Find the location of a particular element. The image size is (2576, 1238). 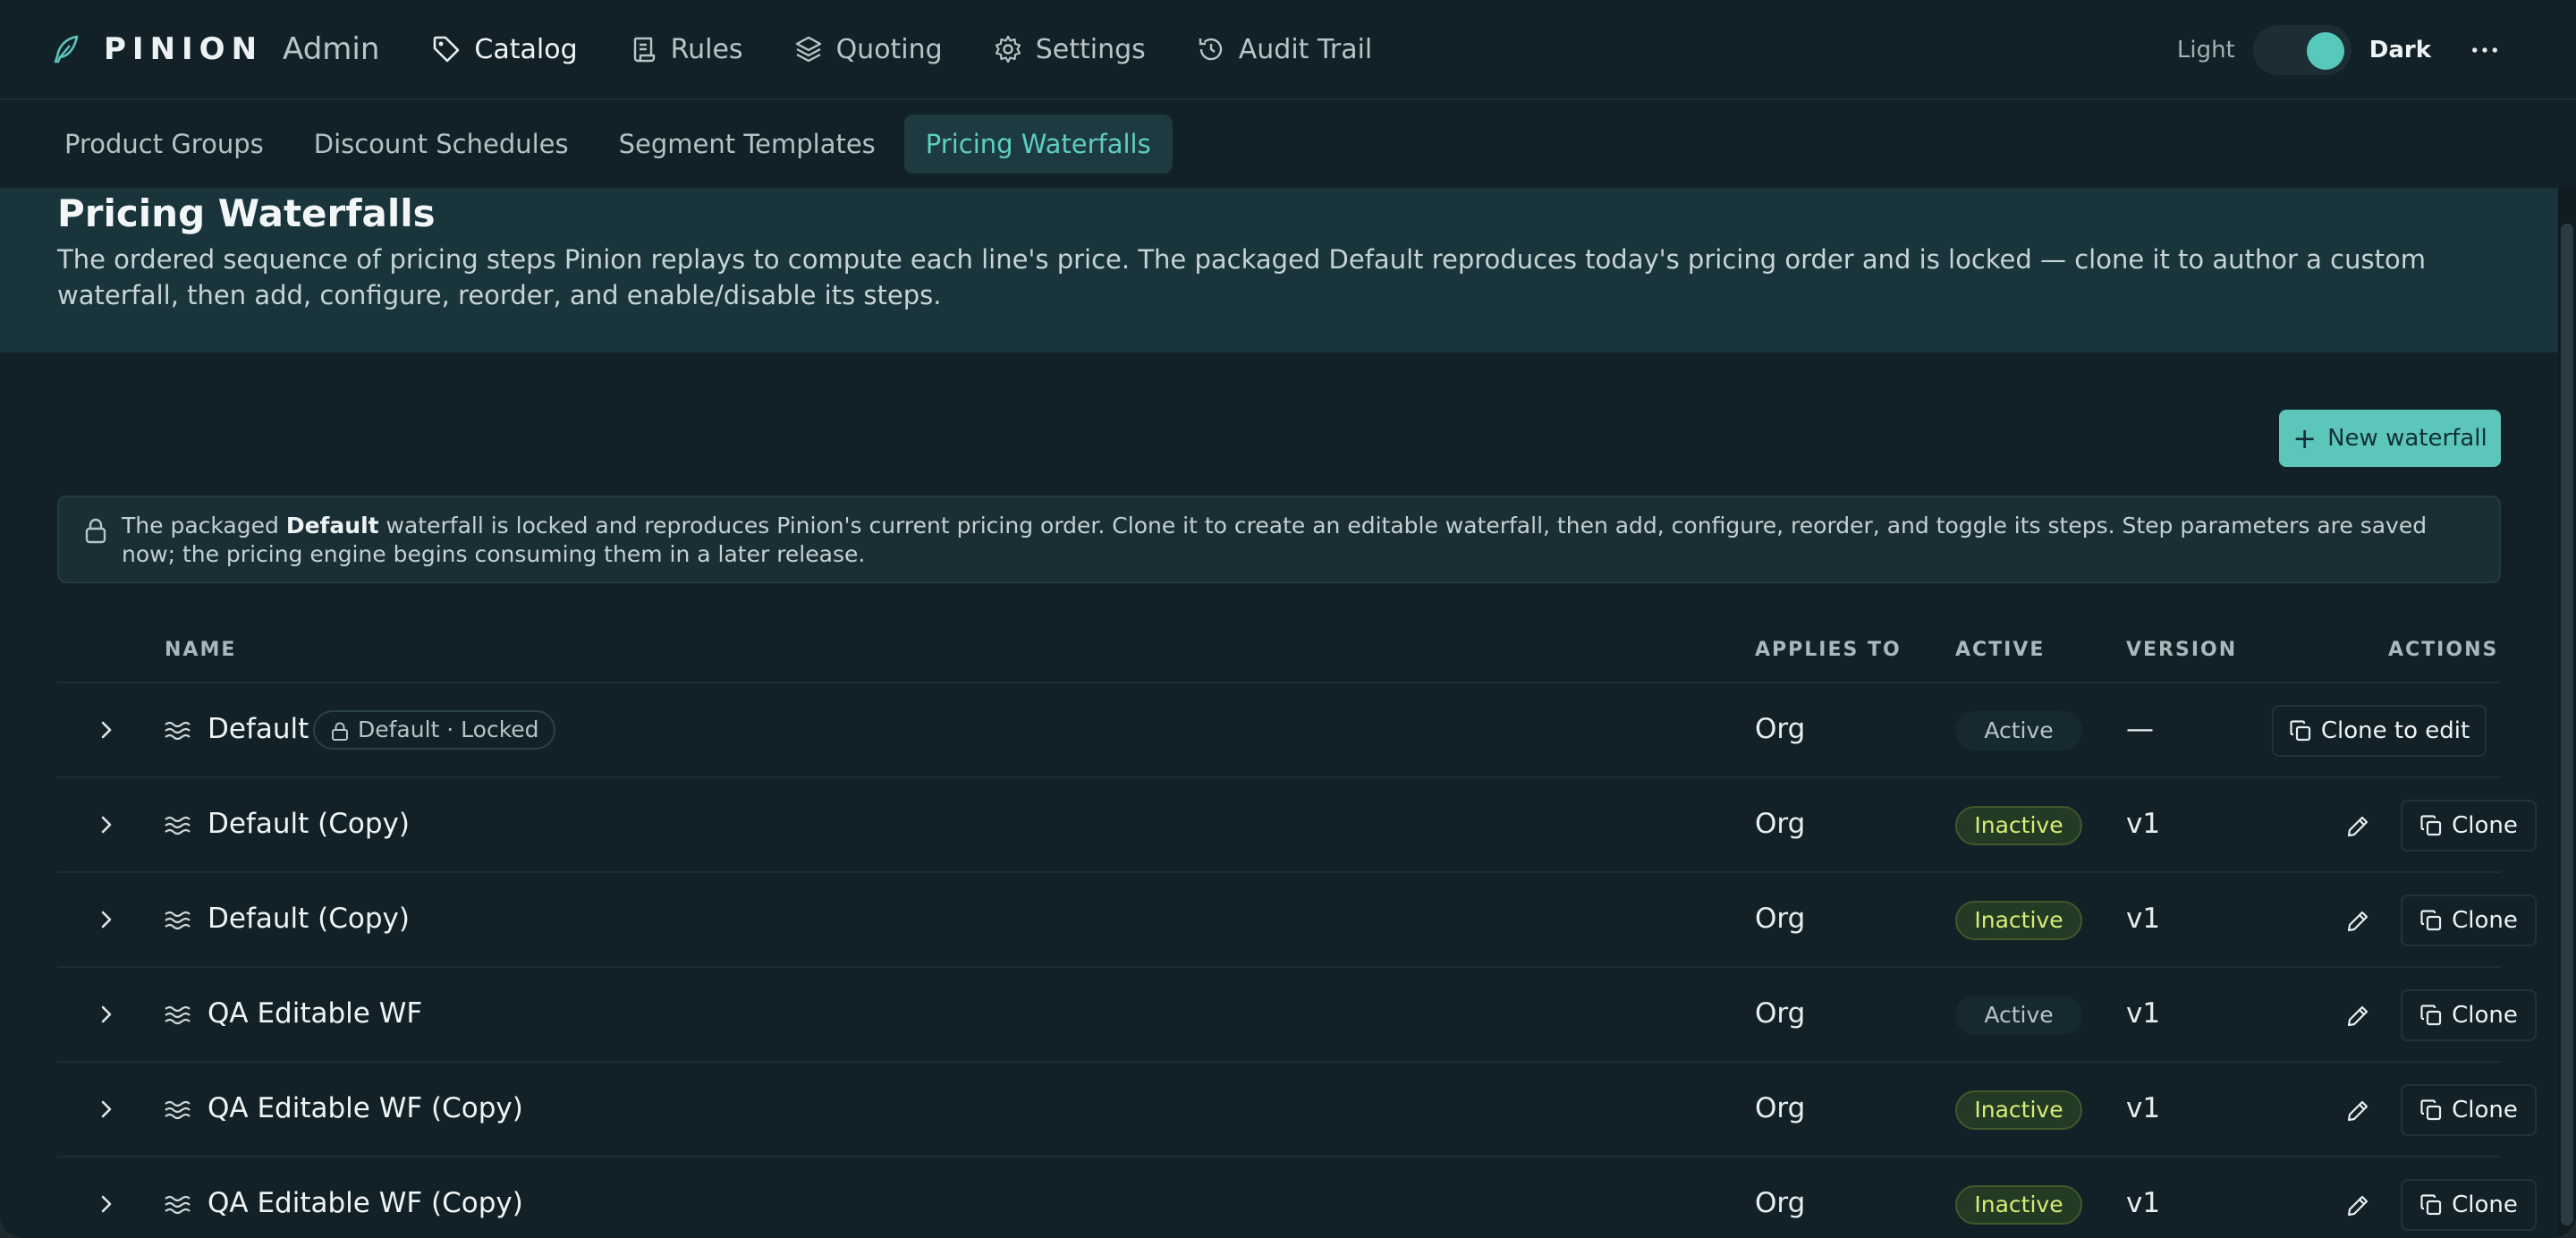

brand: PINION Admin is located at coordinates (214, 49).